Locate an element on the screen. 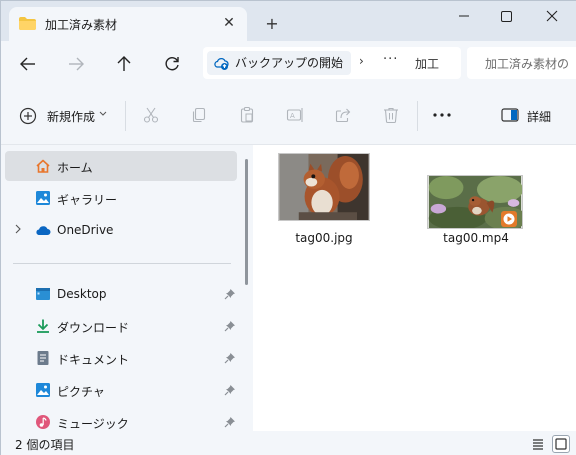 The width and height of the screenshot is (576, 455). close-window-button is located at coordinates (552, 16).